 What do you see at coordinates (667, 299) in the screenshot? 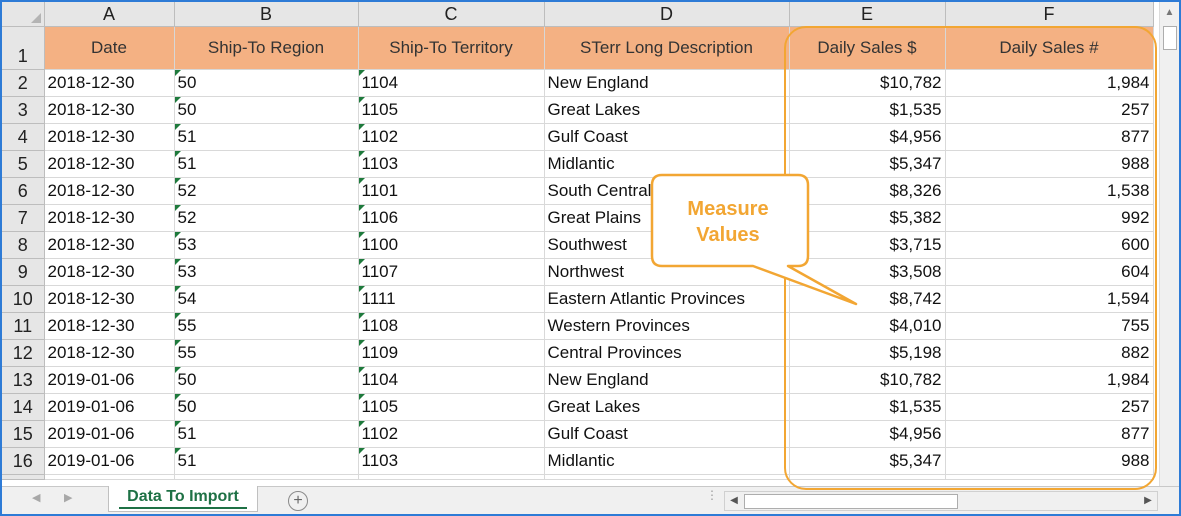
I see `description-cell: Eastern Atlantic Provinces` at bounding box center [667, 299].